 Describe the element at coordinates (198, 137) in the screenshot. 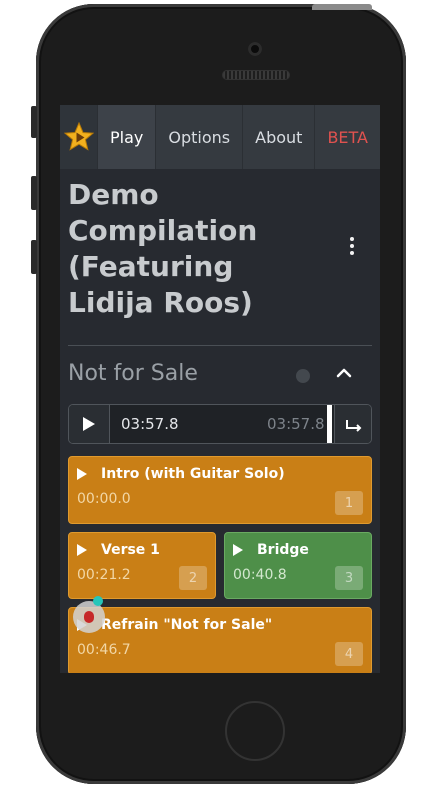

I see `nav-tab-options: Options` at that location.